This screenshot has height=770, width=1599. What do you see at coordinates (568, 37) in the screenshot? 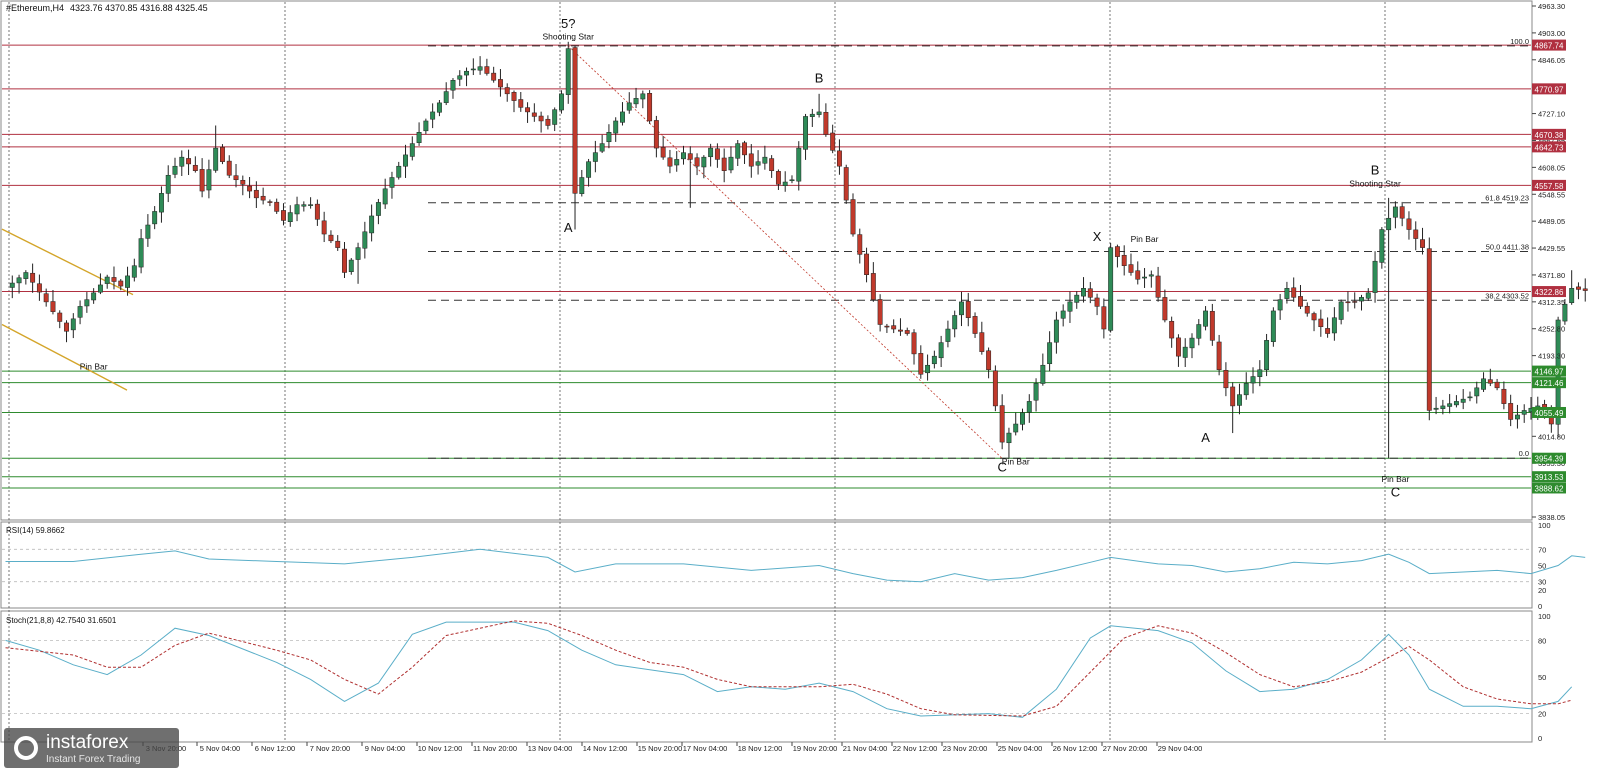
I see `pattern-label: Shooting Star` at bounding box center [568, 37].